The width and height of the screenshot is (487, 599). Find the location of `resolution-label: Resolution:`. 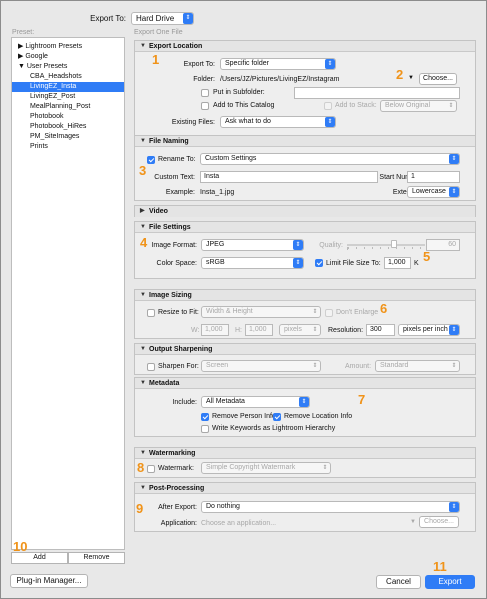

resolution-label: Resolution: is located at coordinates (346, 330).